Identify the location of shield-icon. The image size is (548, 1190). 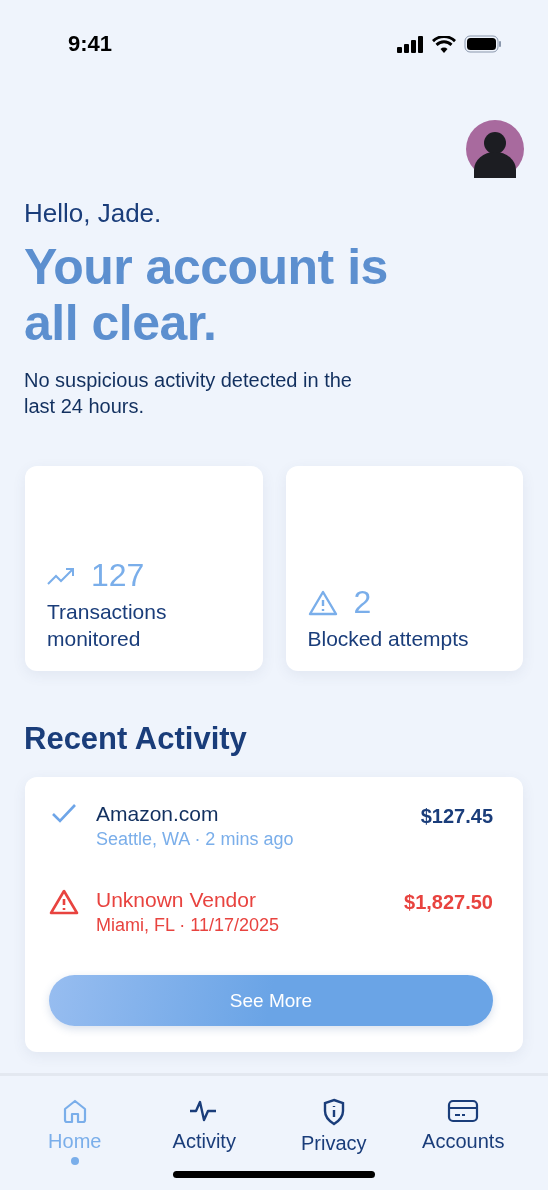
(333, 1112).